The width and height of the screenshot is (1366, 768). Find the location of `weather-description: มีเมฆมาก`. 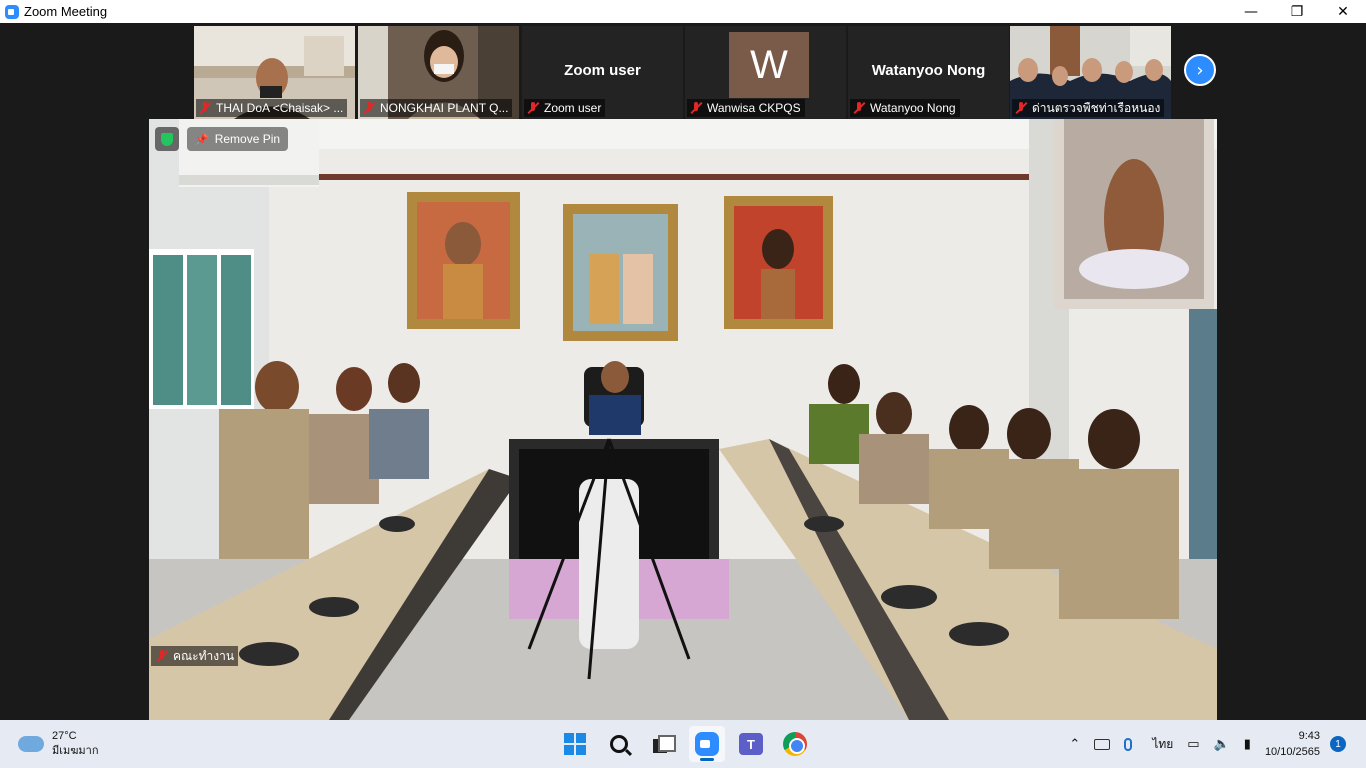

weather-description: มีเมฆมาก is located at coordinates (75, 751).